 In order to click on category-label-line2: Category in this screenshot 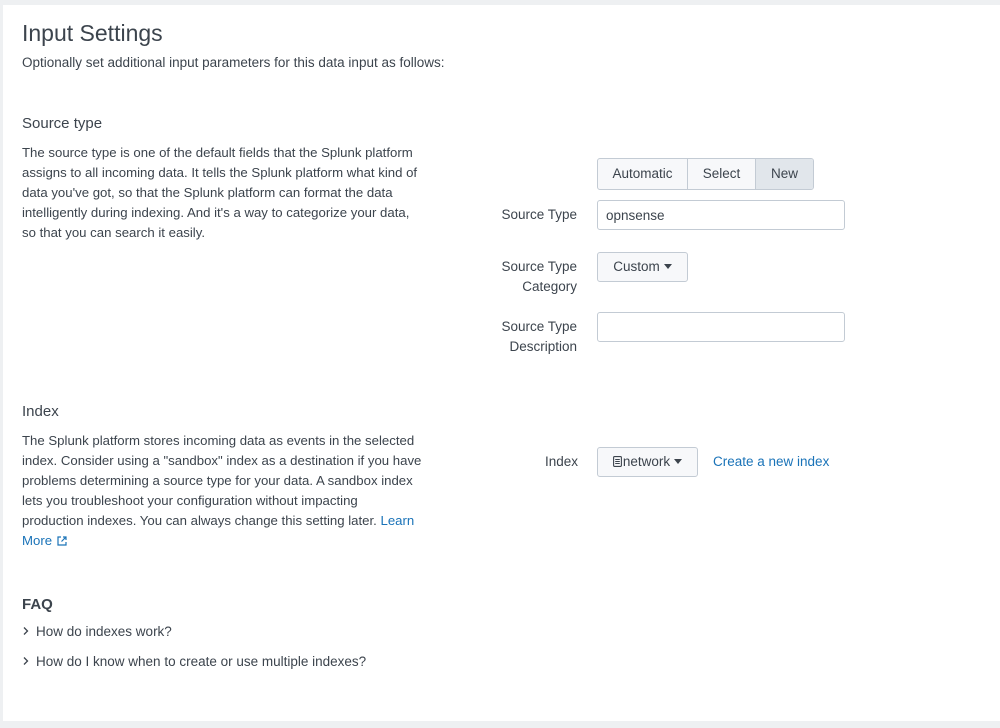, I will do `click(549, 286)`.